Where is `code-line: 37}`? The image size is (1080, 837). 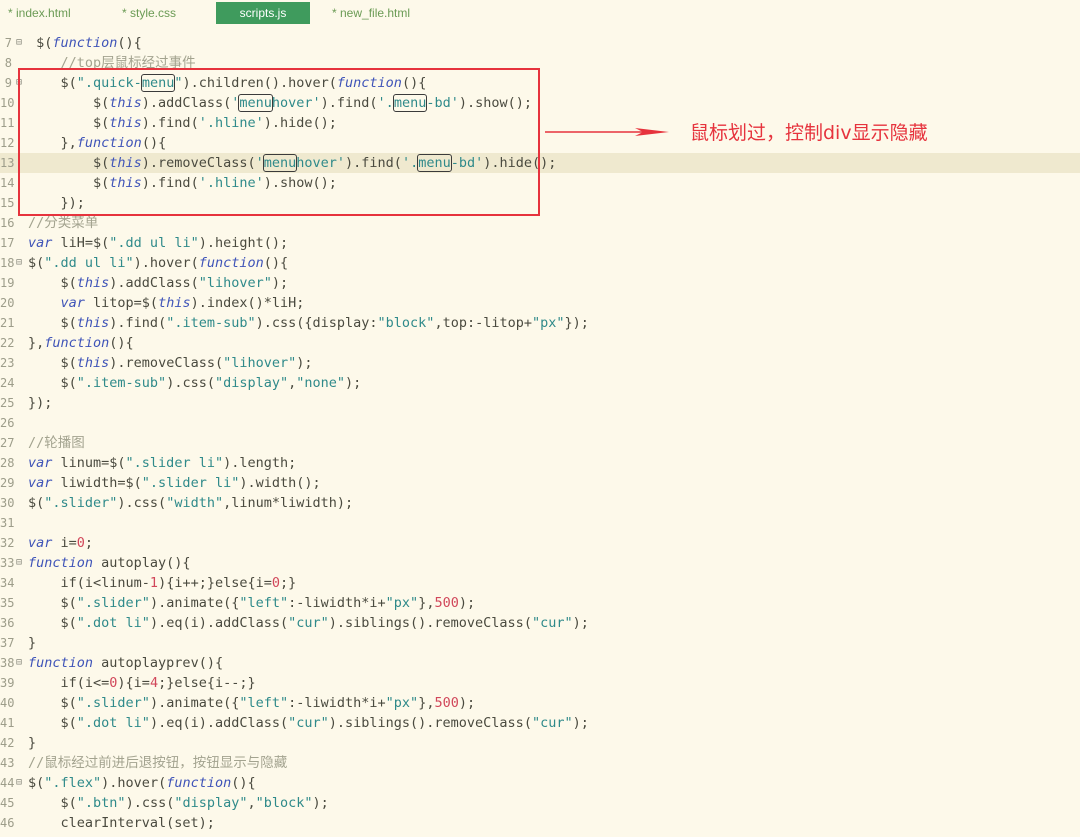 code-line: 37} is located at coordinates (540, 643).